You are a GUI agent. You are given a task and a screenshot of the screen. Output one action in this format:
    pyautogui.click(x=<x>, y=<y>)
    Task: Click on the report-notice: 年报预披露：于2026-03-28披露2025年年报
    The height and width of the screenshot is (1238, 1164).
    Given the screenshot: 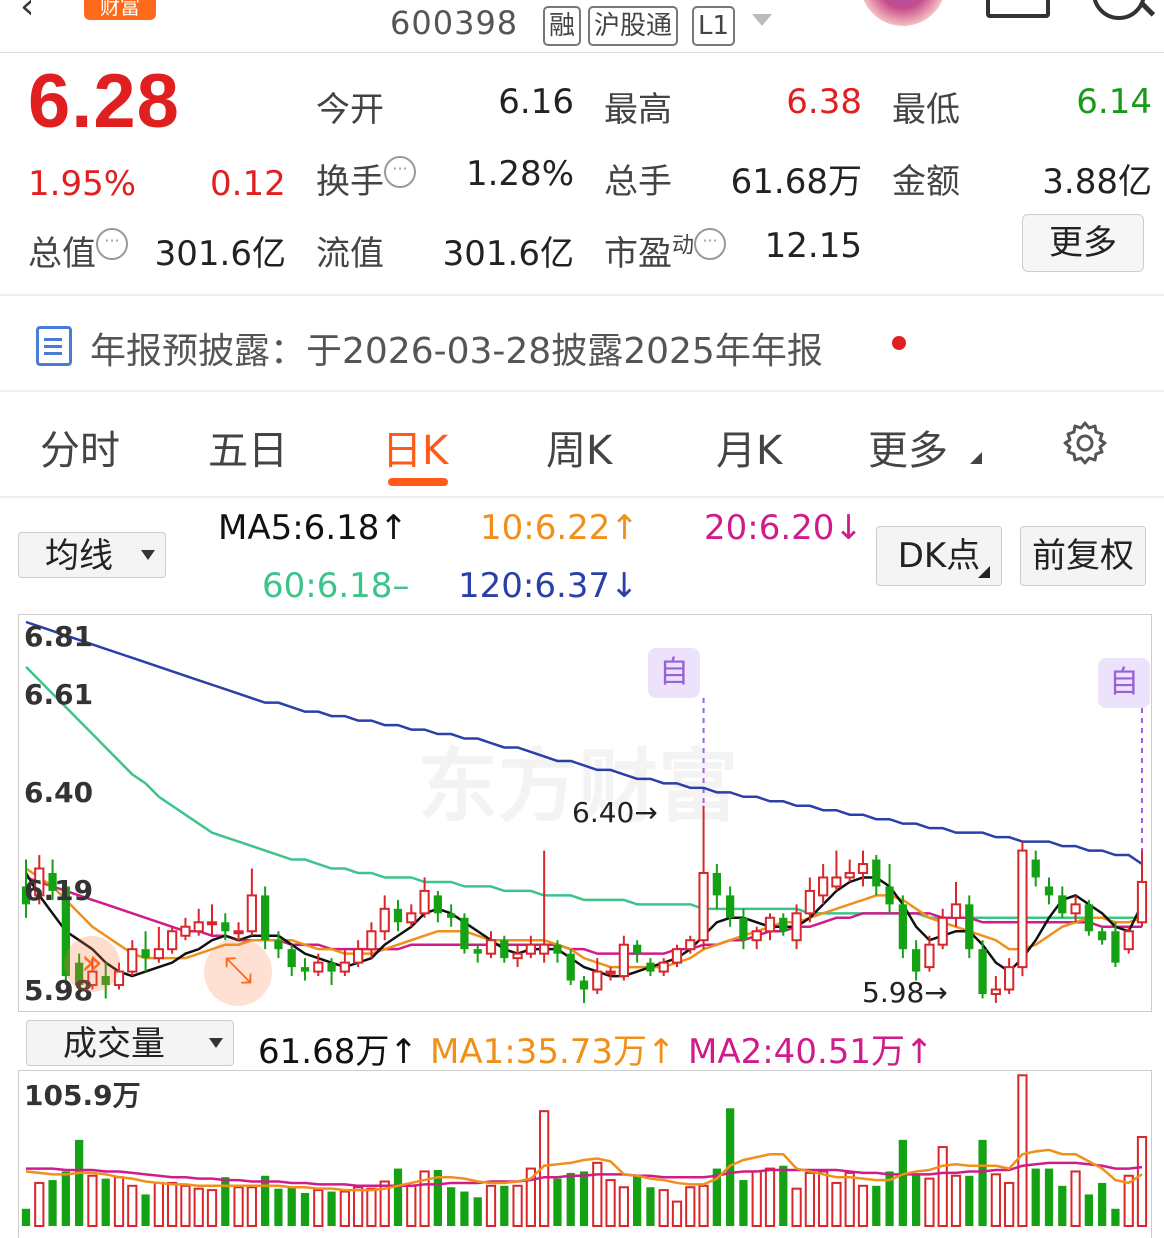 What is the action you would take?
    pyautogui.click(x=456, y=348)
    